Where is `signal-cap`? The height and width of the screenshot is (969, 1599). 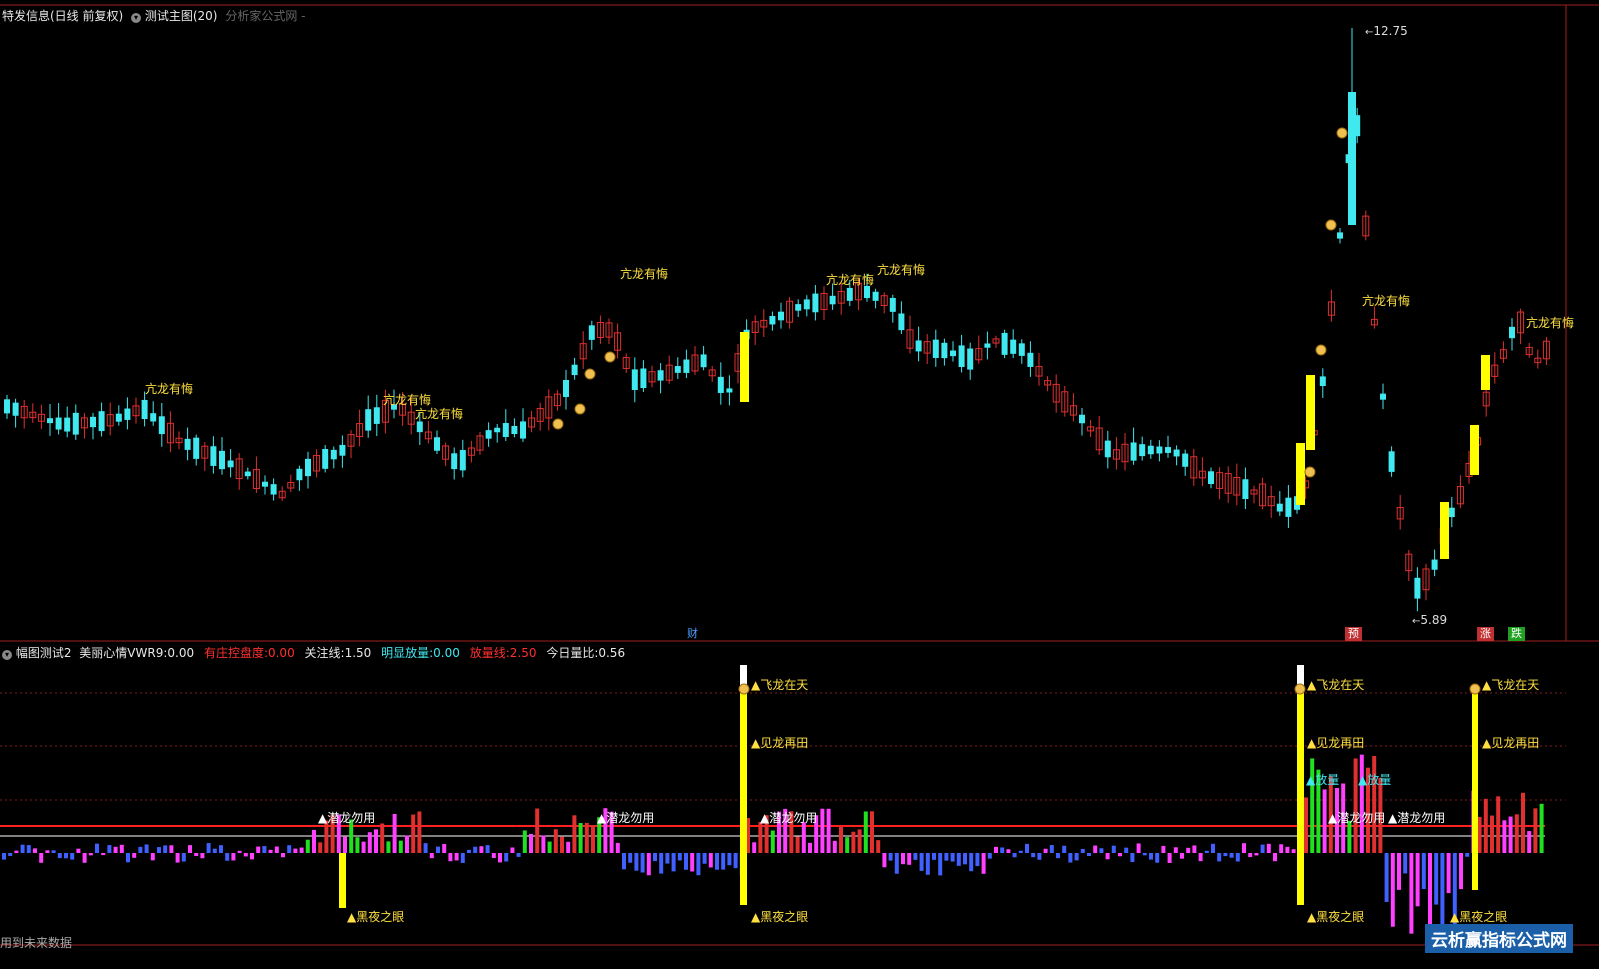 signal-cap is located at coordinates (1300, 675).